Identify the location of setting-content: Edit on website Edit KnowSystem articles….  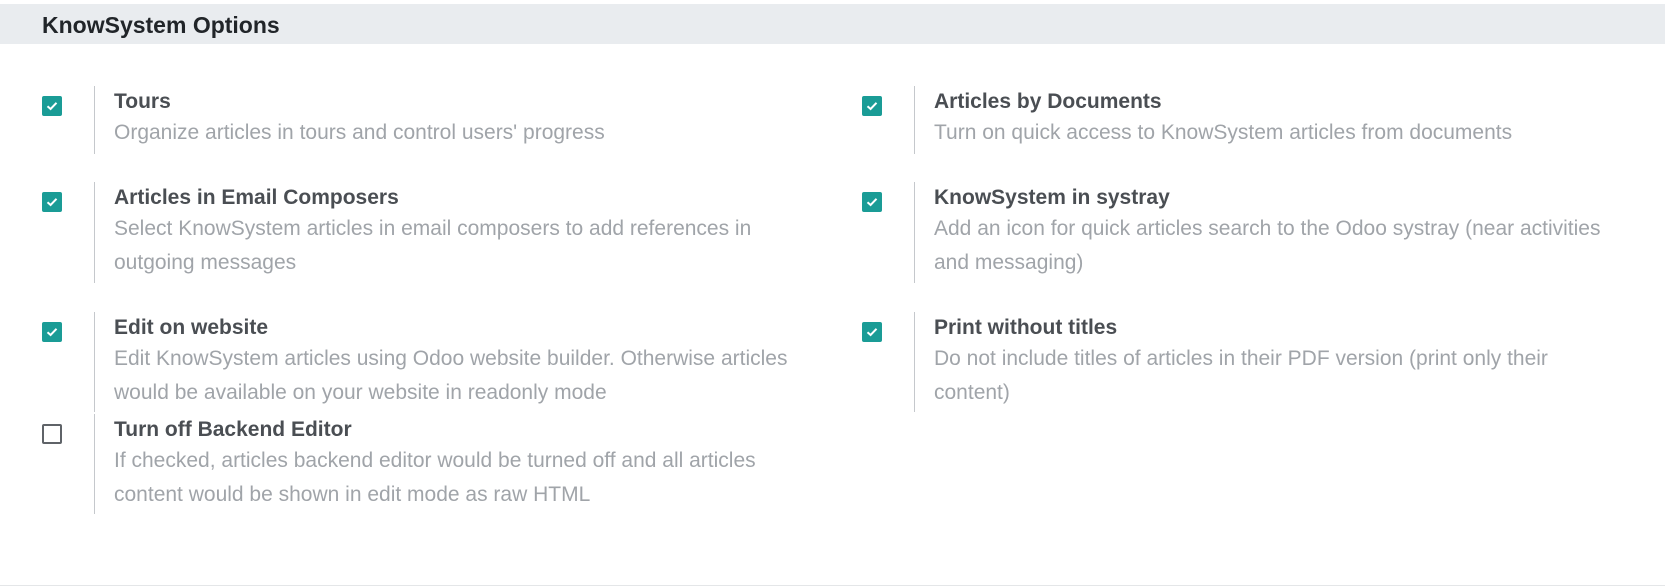
(454, 361).